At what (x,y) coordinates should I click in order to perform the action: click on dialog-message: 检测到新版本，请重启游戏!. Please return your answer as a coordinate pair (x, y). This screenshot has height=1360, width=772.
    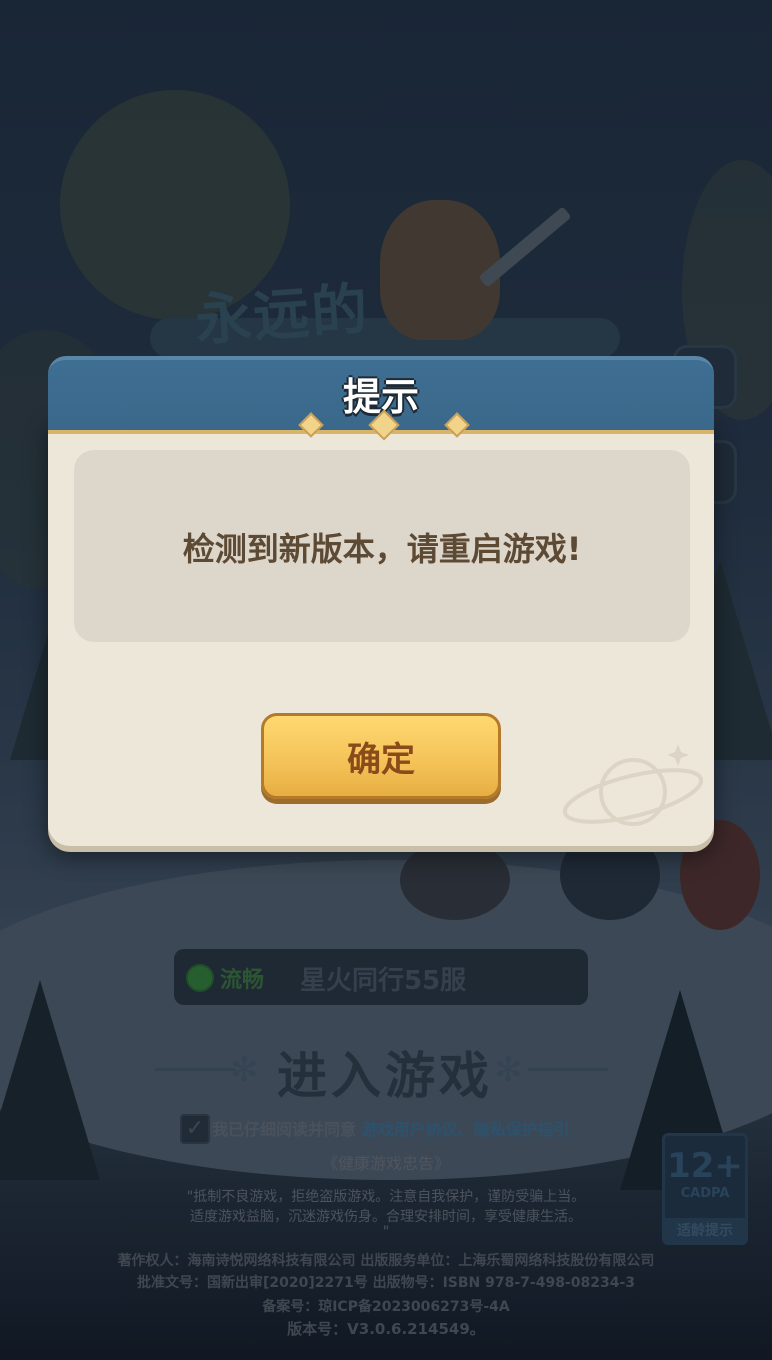
    Looking at the image, I should click on (382, 549).